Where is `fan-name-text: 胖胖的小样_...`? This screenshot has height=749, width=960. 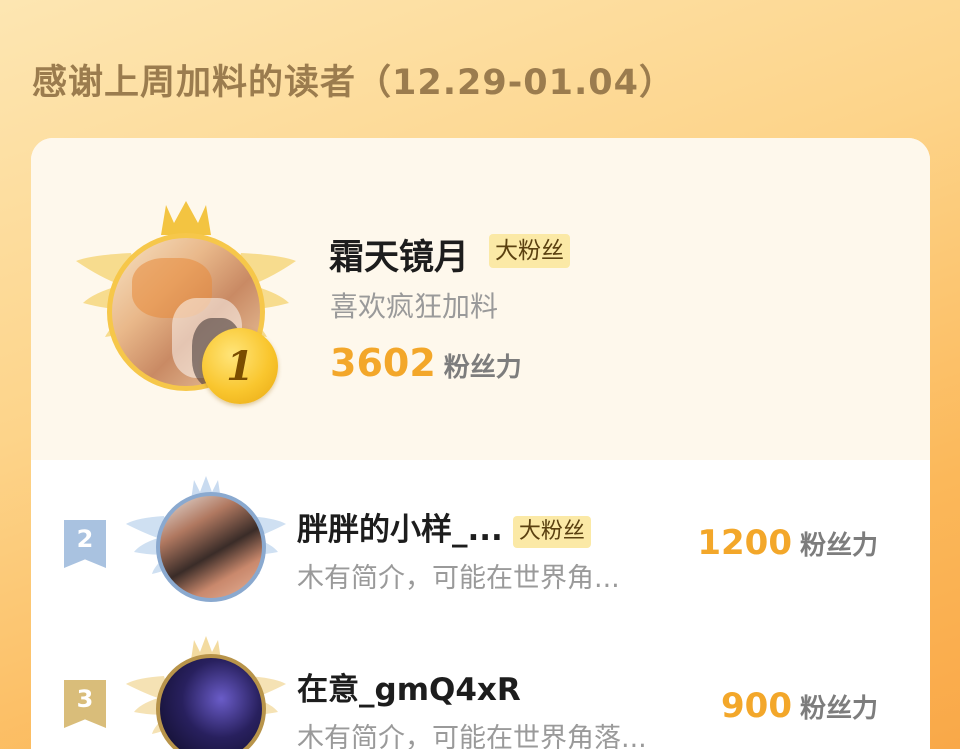 fan-name-text: 胖胖的小样_... is located at coordinates (400, 530).